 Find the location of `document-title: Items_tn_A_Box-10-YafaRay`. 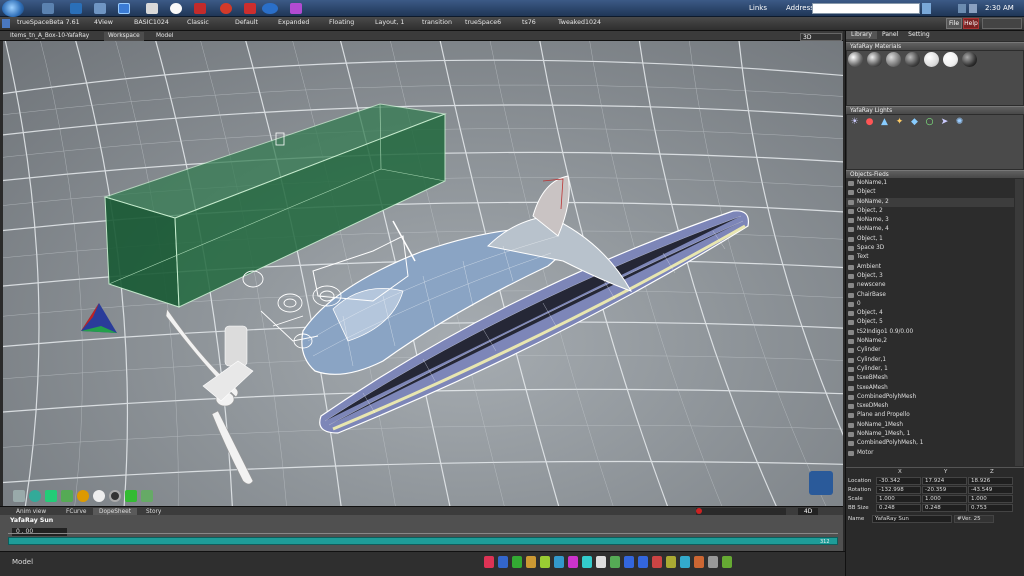

document-title: Items_tn_A_Box-10-YafaRay is located at coordinates (49, 36).